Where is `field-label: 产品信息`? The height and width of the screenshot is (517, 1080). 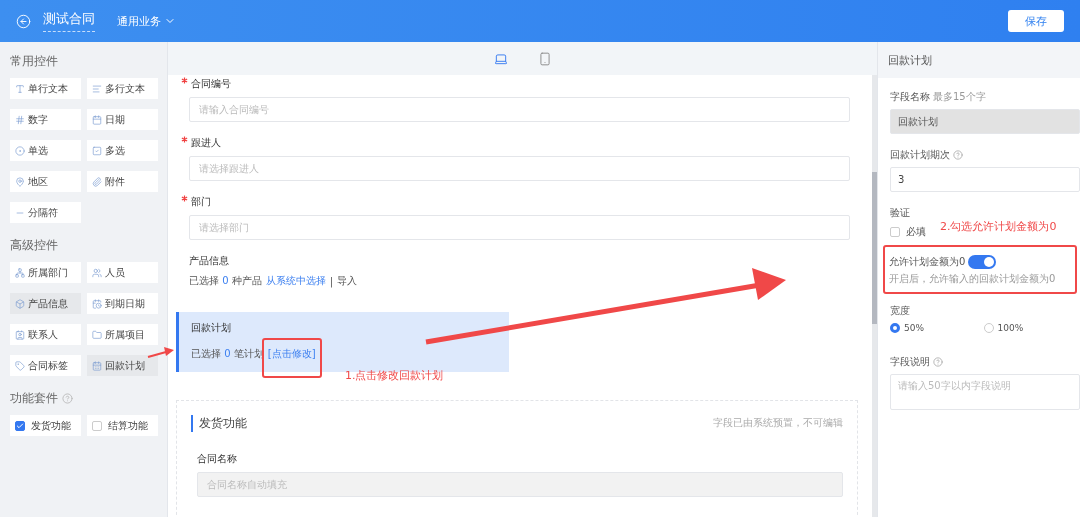 field-label: 产品信息 is located at coordinates (209, 261).